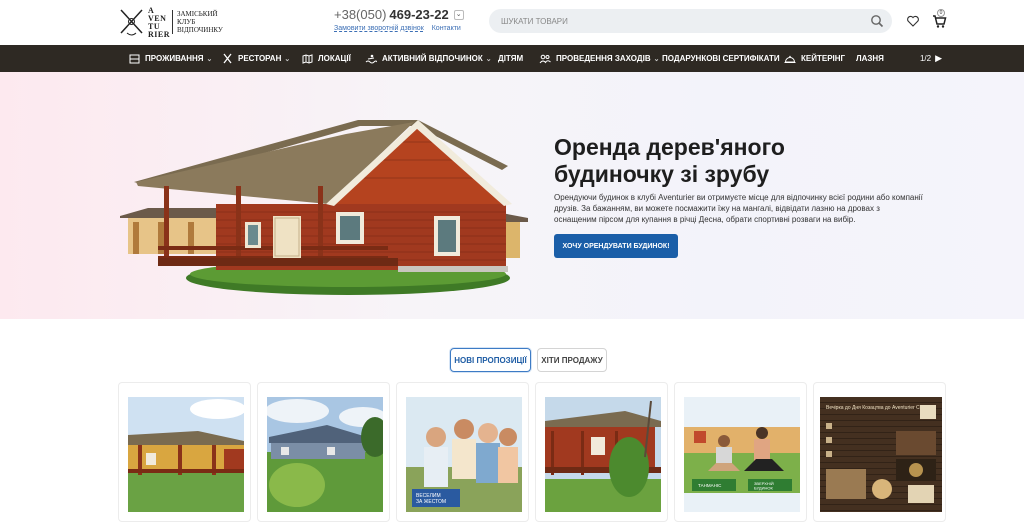 The image size is (1024, 522). Describe the element at coordinates (710, 485) in the screenshot. I see `product-badge-text: ТАНМАНІС` at that location.